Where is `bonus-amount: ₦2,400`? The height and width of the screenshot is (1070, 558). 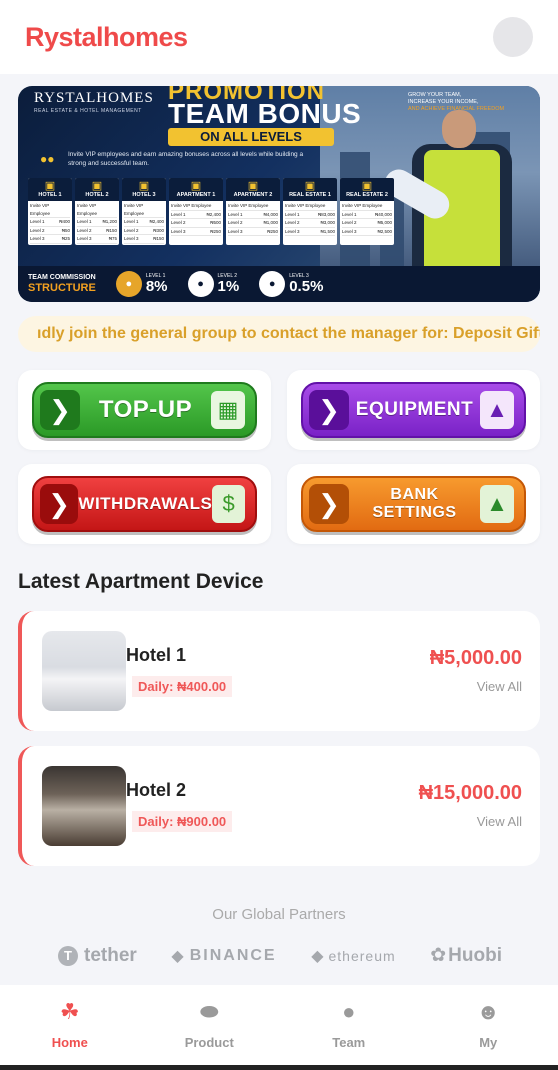
bonus-amount: ₦2,400 is located at coordinates (156, 221).